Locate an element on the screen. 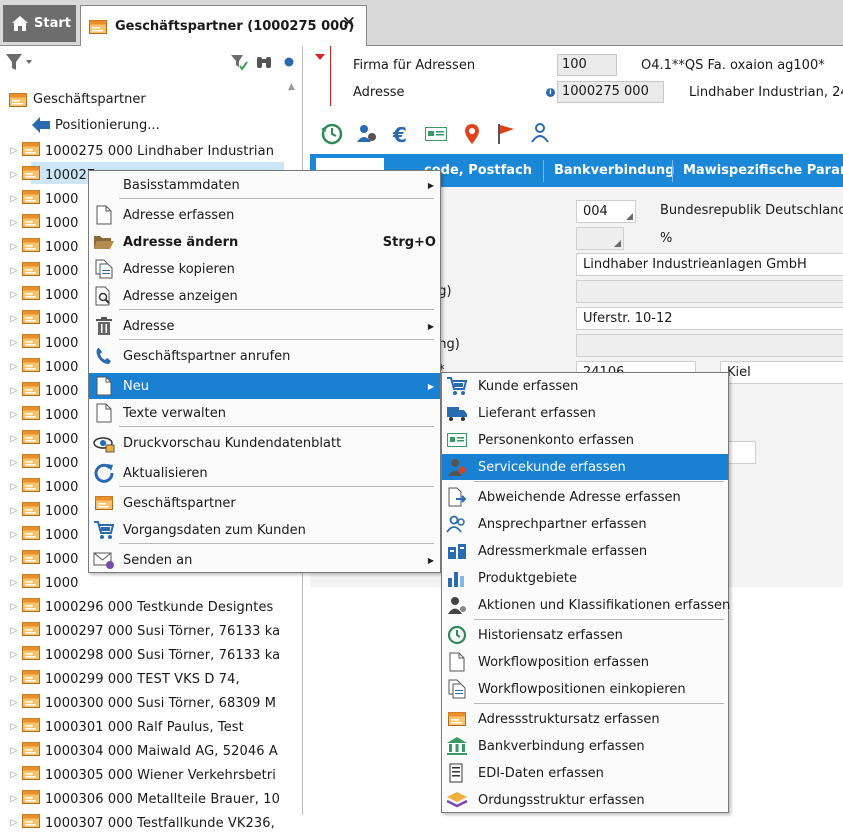 This screenshot has height=835, width=843. submenu-item: Adressmerkmale erfassen is located at coordinates (585, 551).